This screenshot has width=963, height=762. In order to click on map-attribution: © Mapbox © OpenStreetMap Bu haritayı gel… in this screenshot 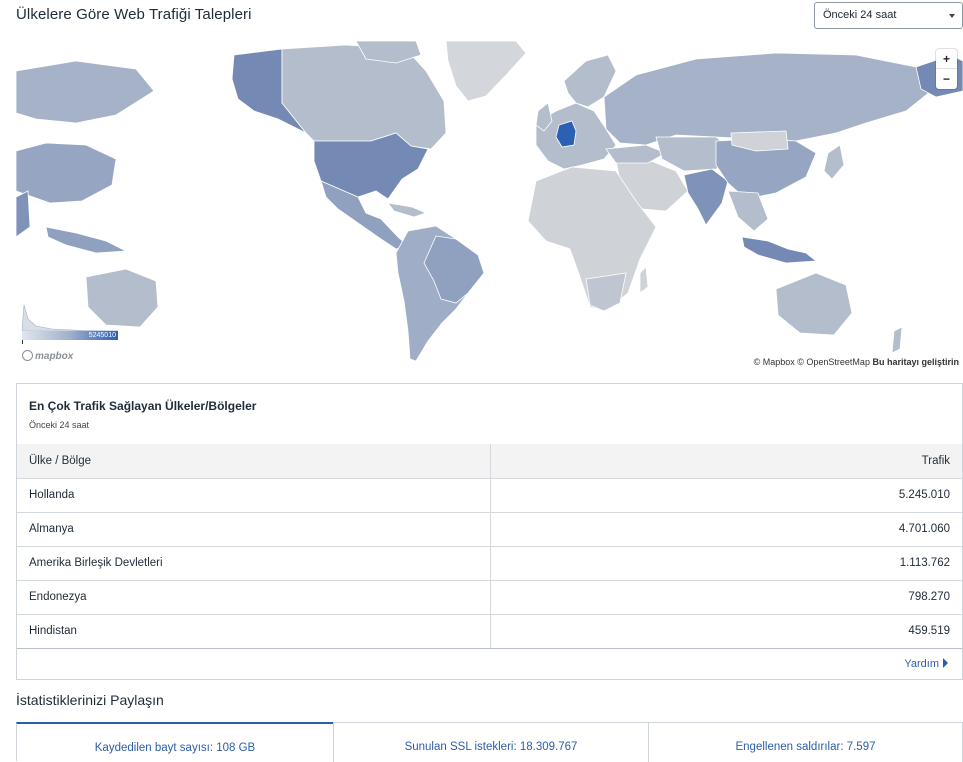, I will do `click(856, 362)`.